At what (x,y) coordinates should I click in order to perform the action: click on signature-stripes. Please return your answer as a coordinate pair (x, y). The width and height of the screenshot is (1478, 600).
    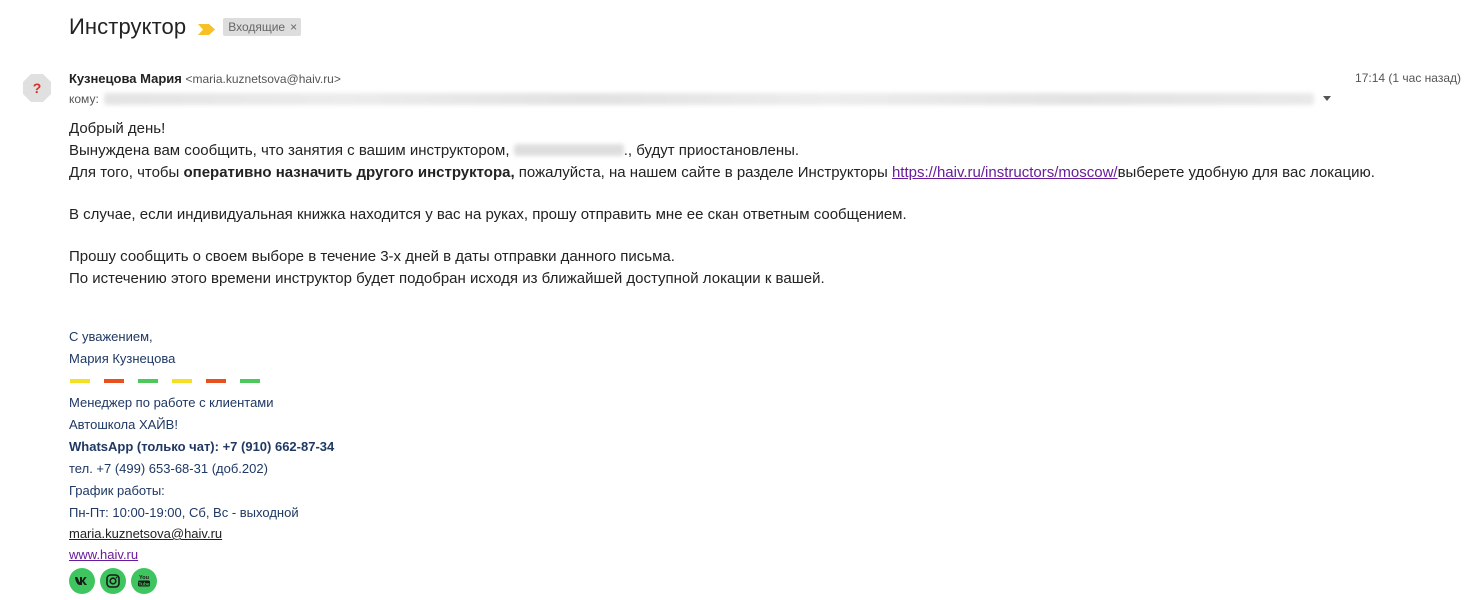
    Looking at the image, I should click on (201, 381).